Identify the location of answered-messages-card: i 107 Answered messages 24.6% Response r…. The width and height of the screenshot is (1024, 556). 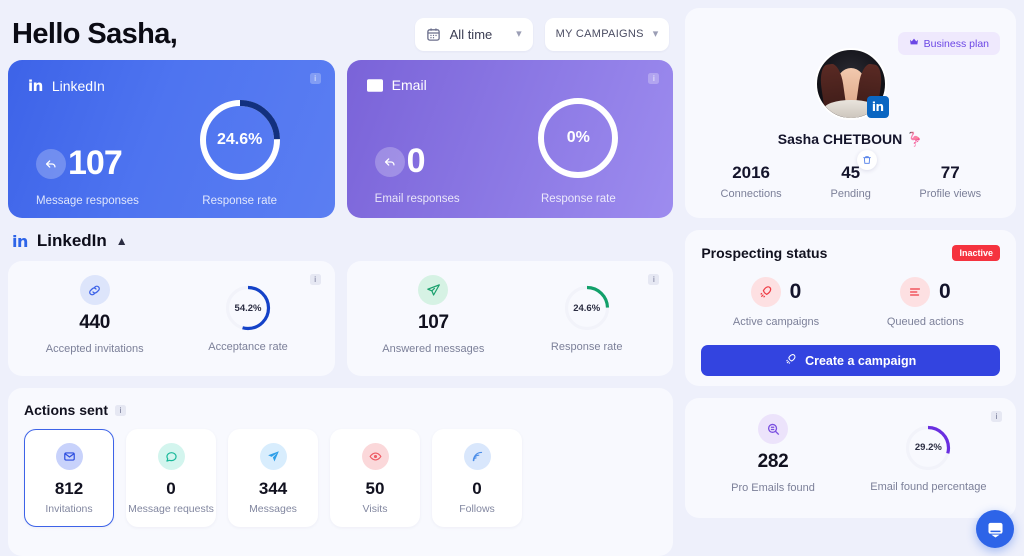
(510, 318).